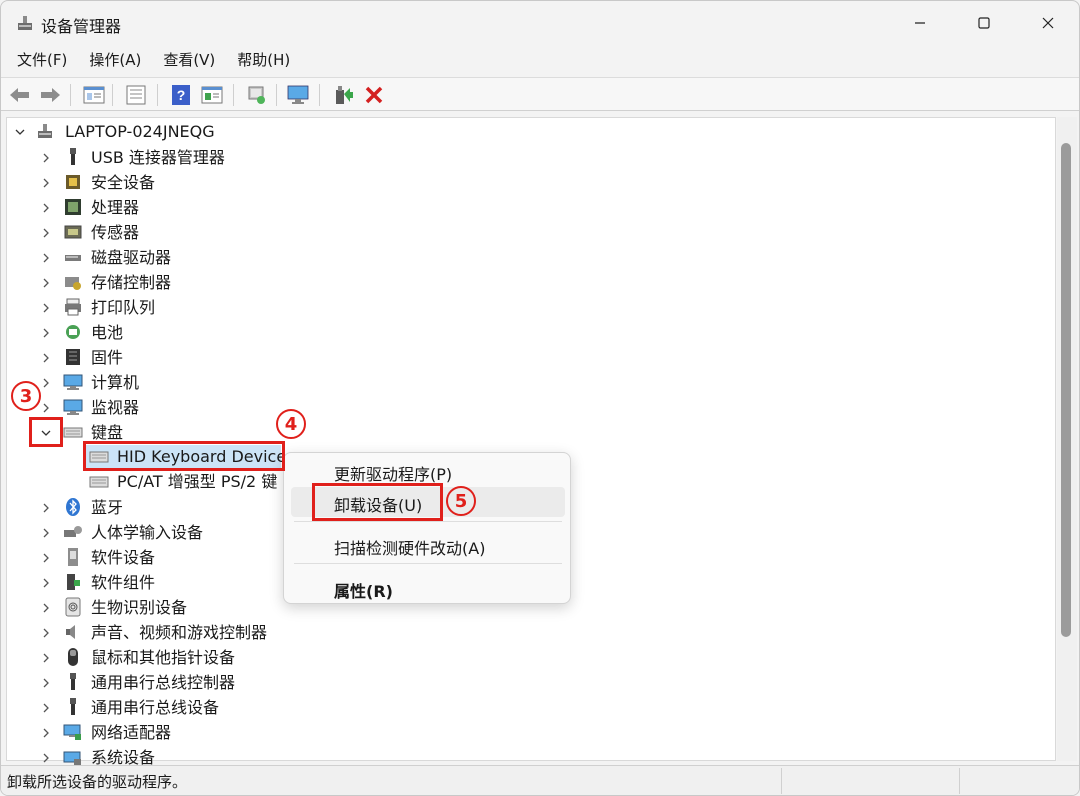 The image size is (1080, 796). What do you see at coordinates (461, 501) in the screenshot?
I see `annotation-step-5: 5` at bounding box center [461, 501].